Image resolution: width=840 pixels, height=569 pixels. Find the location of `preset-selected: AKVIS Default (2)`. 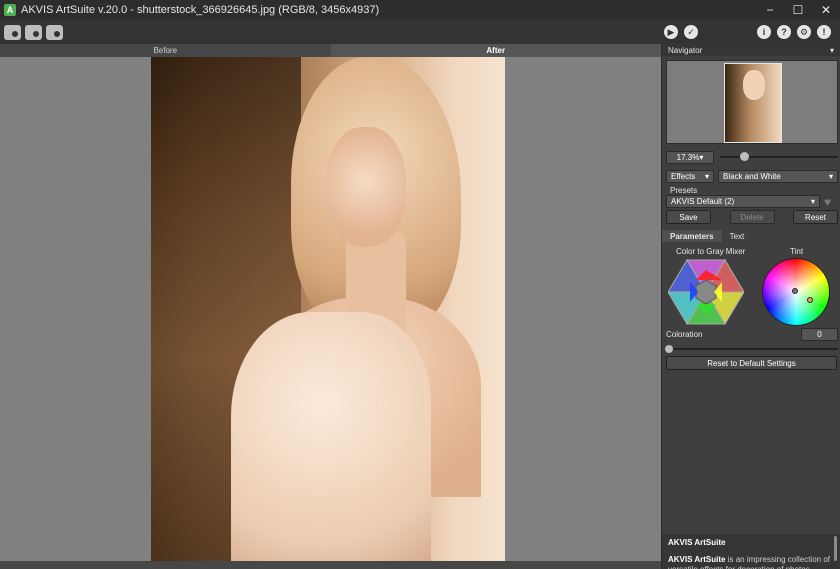

preset-selected: AKVIS Default (2) is located at coordinates (703, 201).